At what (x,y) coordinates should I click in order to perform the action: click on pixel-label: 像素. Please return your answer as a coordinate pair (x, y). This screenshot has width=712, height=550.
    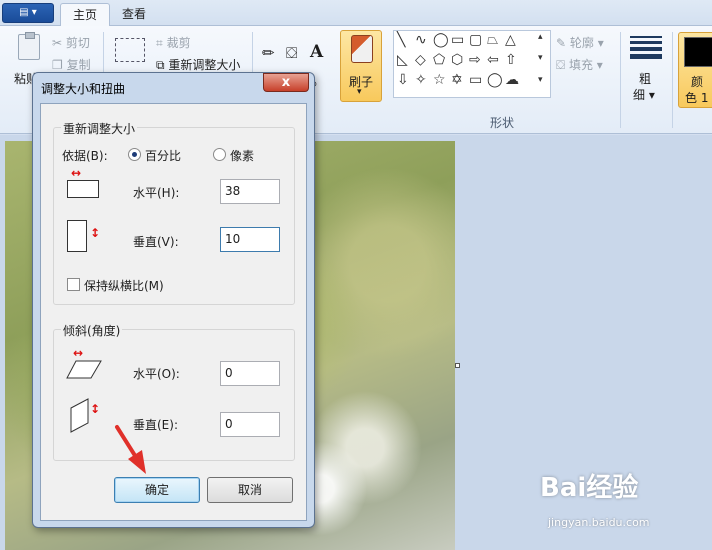
    Looking at the image, I should click on (242, 155).